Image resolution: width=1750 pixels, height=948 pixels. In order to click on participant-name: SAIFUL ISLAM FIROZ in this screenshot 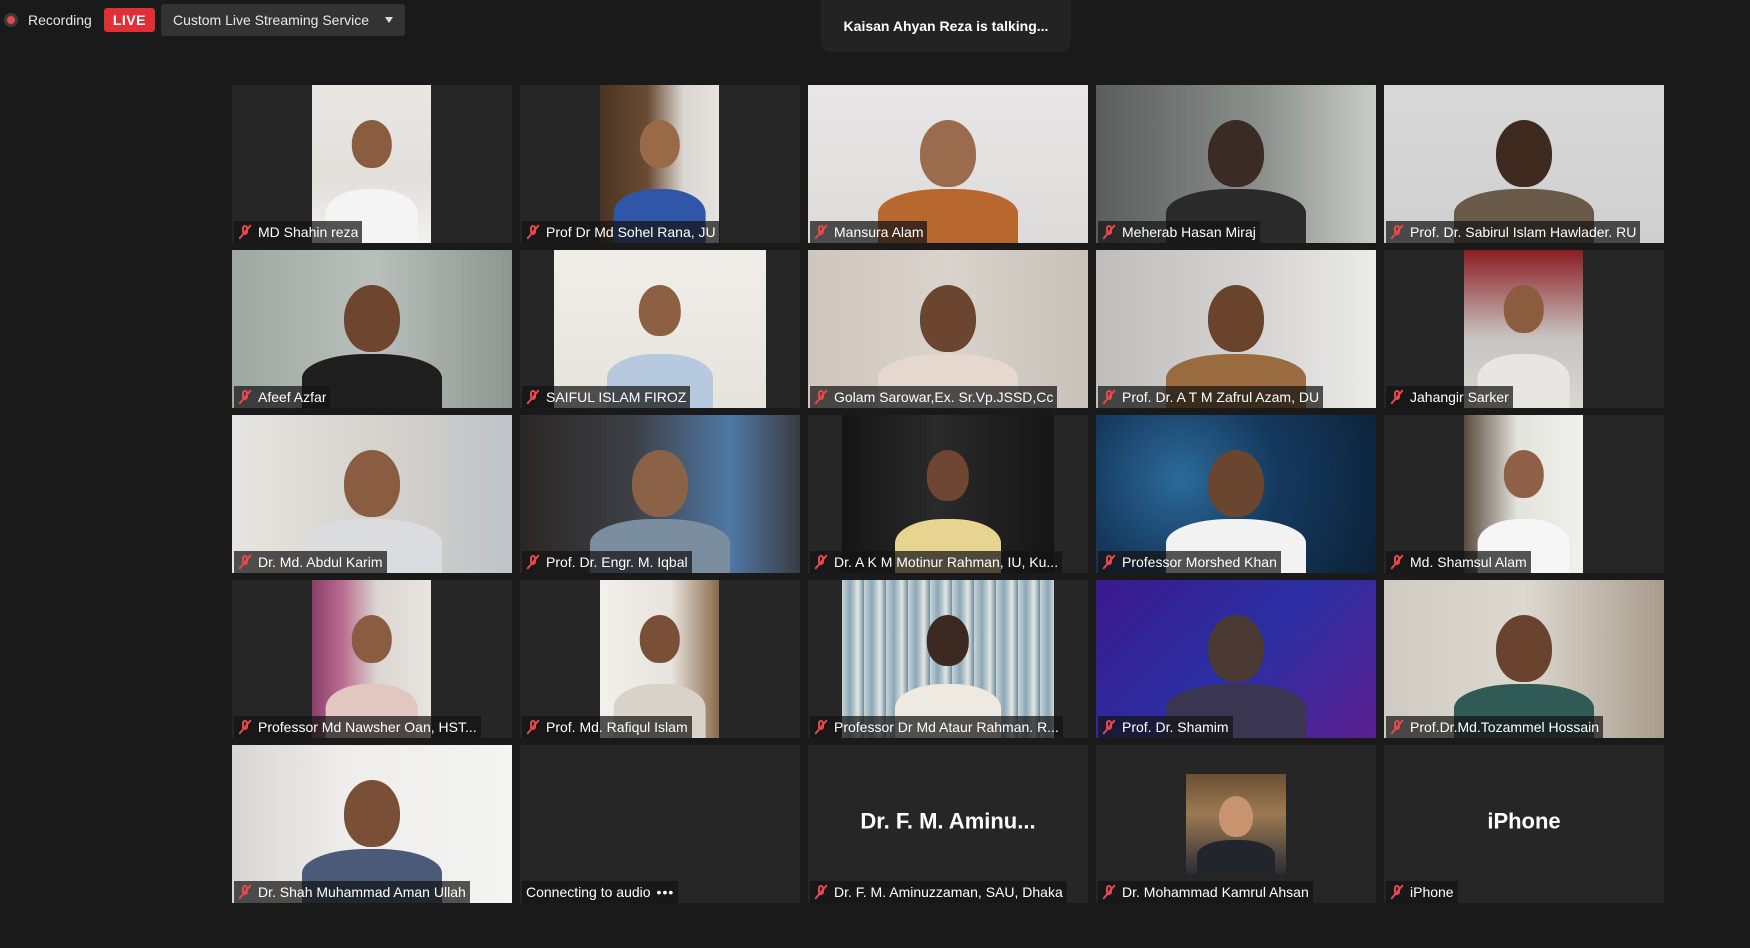, I will do `click(616, 397)`.